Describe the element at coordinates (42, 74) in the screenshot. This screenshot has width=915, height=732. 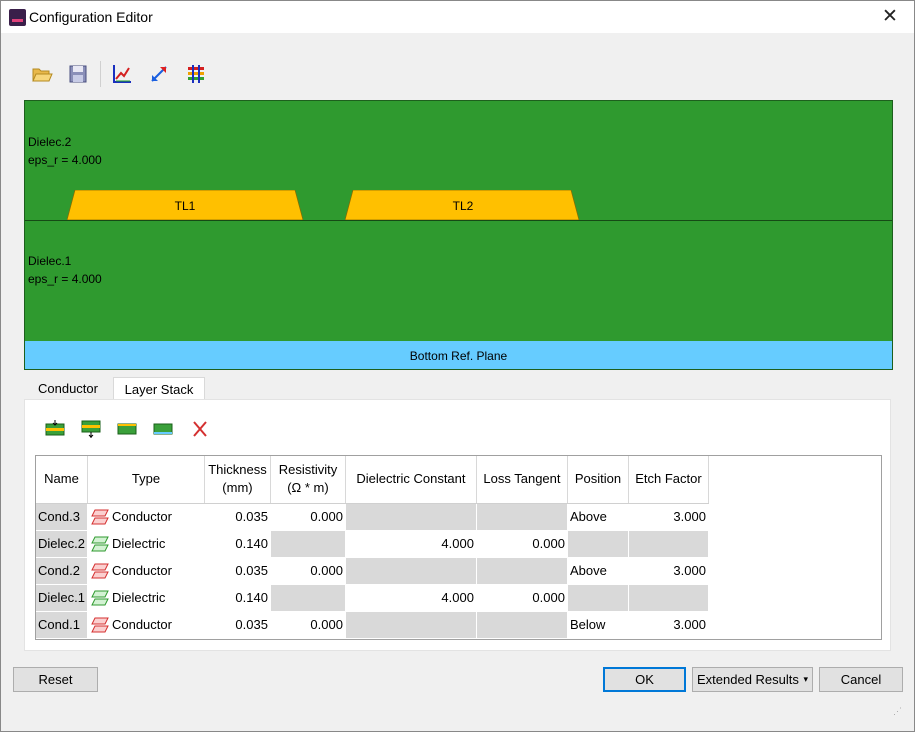
I see `open-folder-icon` at that location.